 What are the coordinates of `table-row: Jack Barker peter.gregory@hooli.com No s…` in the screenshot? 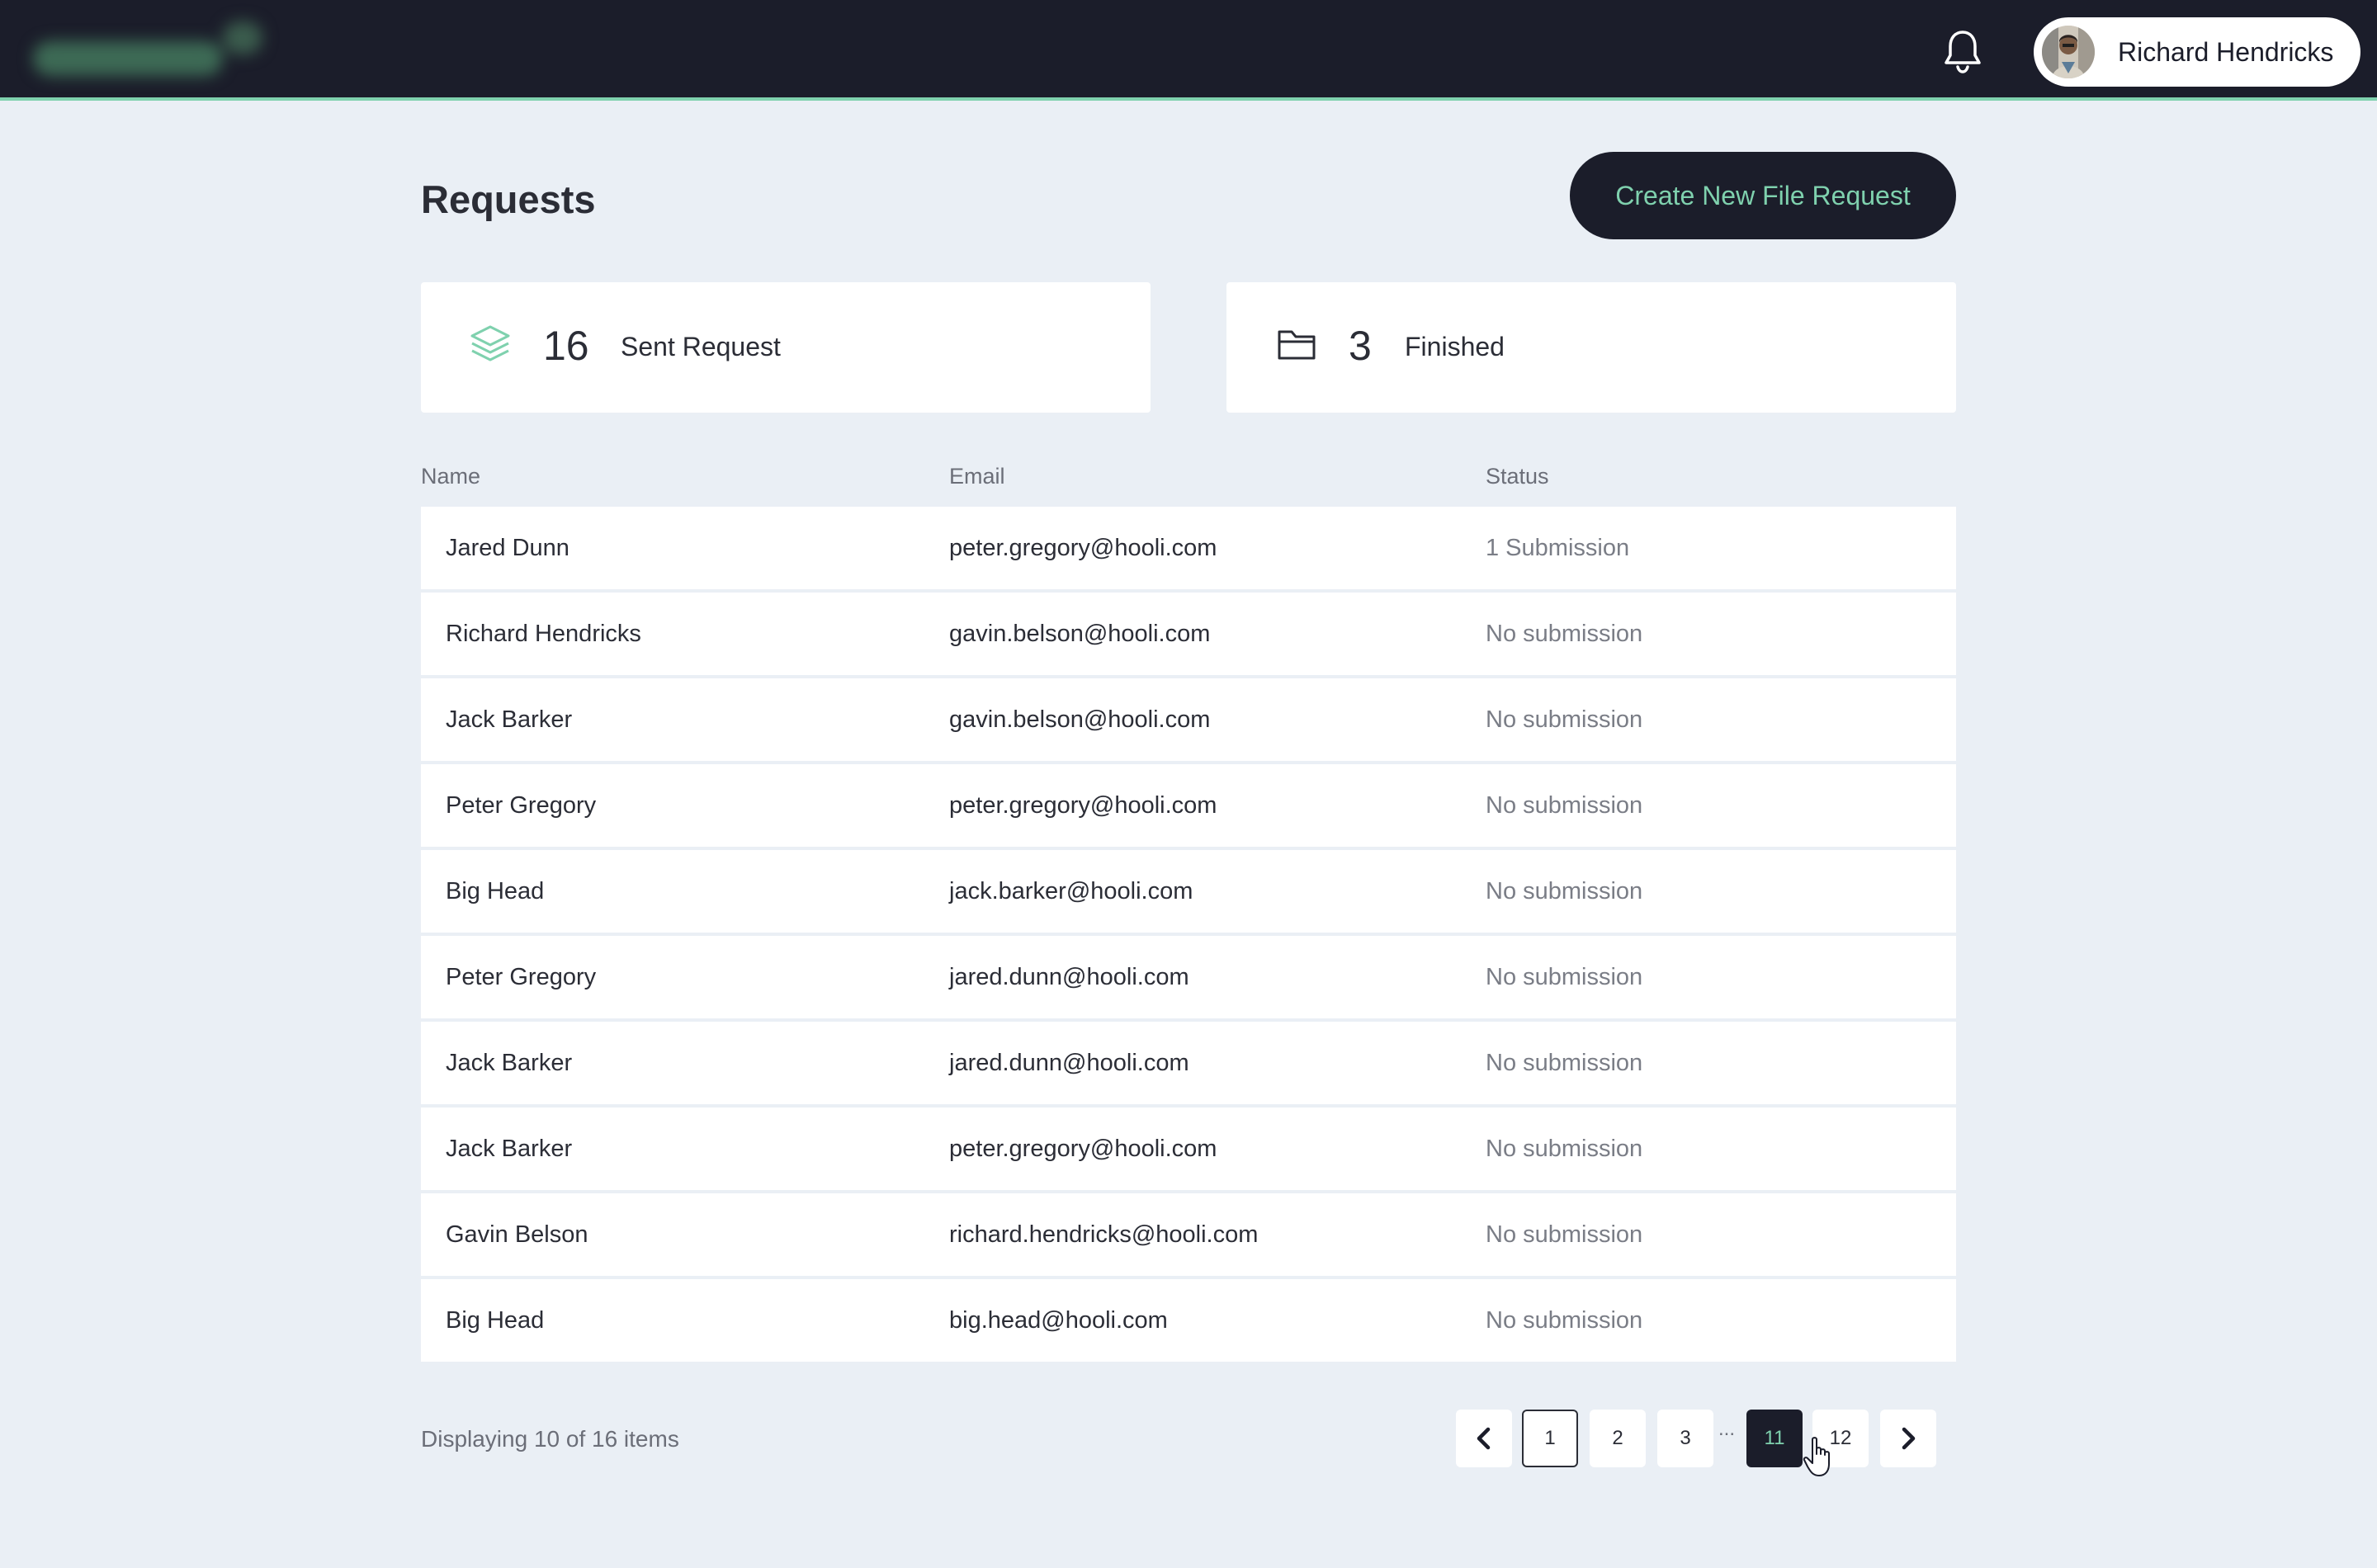 It's located at (1188, 1149).